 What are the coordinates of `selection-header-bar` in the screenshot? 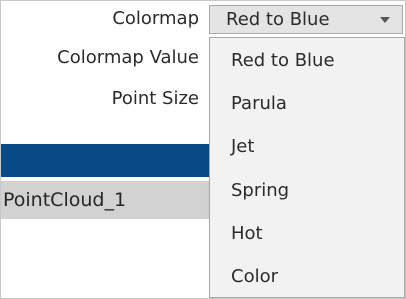 It's located at (106, 160).